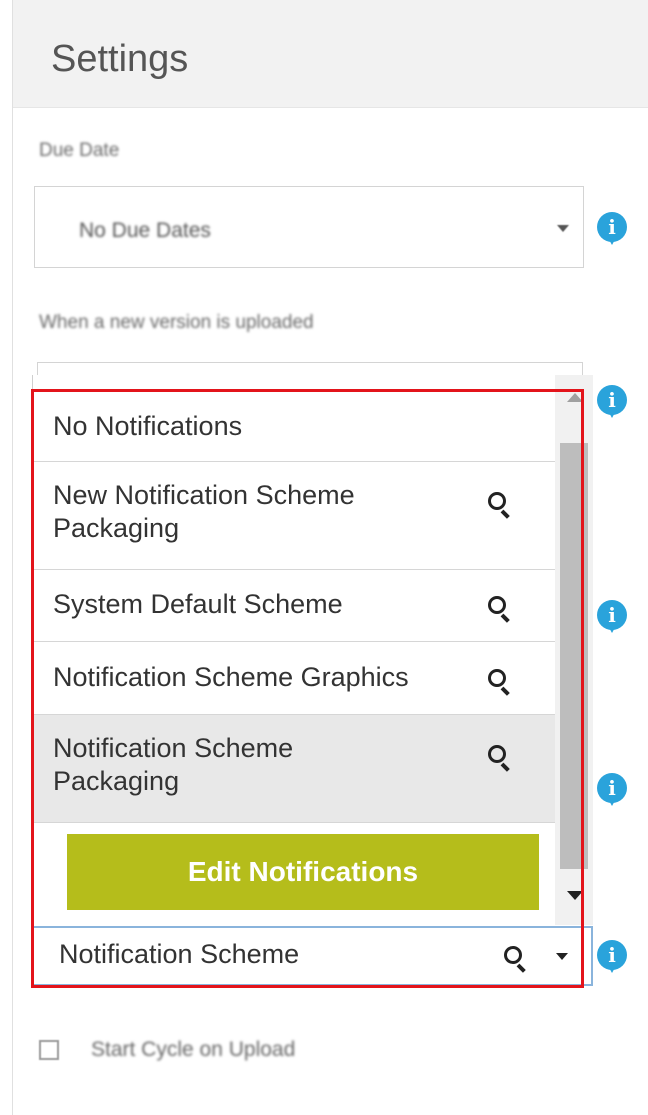  Describe the element at coordinates (179, 954) in the screenshot. I see `selected-value: Notification Scheme` at that location.